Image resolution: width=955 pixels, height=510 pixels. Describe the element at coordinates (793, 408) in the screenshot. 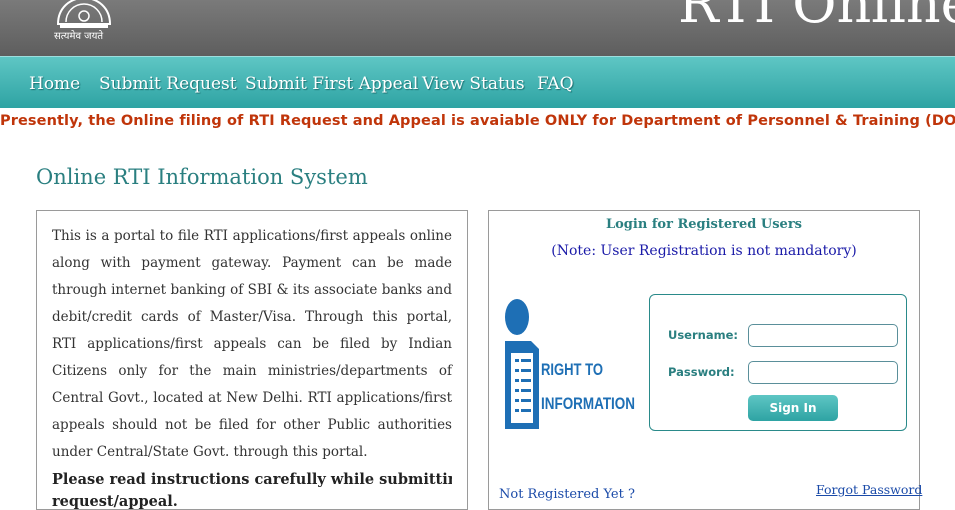

I see `sign-in-button: Sign In` at that location.